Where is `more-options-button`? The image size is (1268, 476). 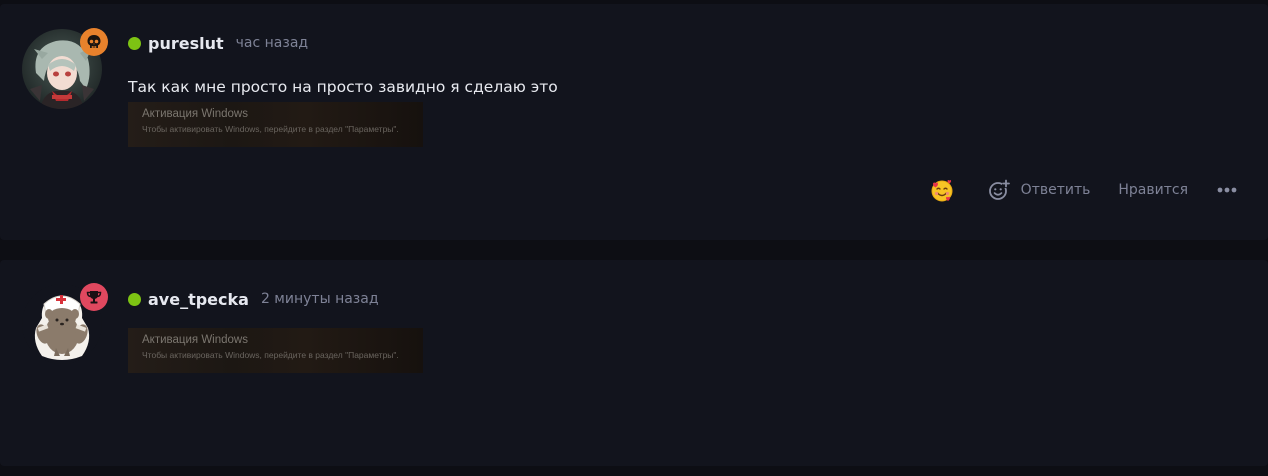
more-options-button is located at coordinates (1227, 190).